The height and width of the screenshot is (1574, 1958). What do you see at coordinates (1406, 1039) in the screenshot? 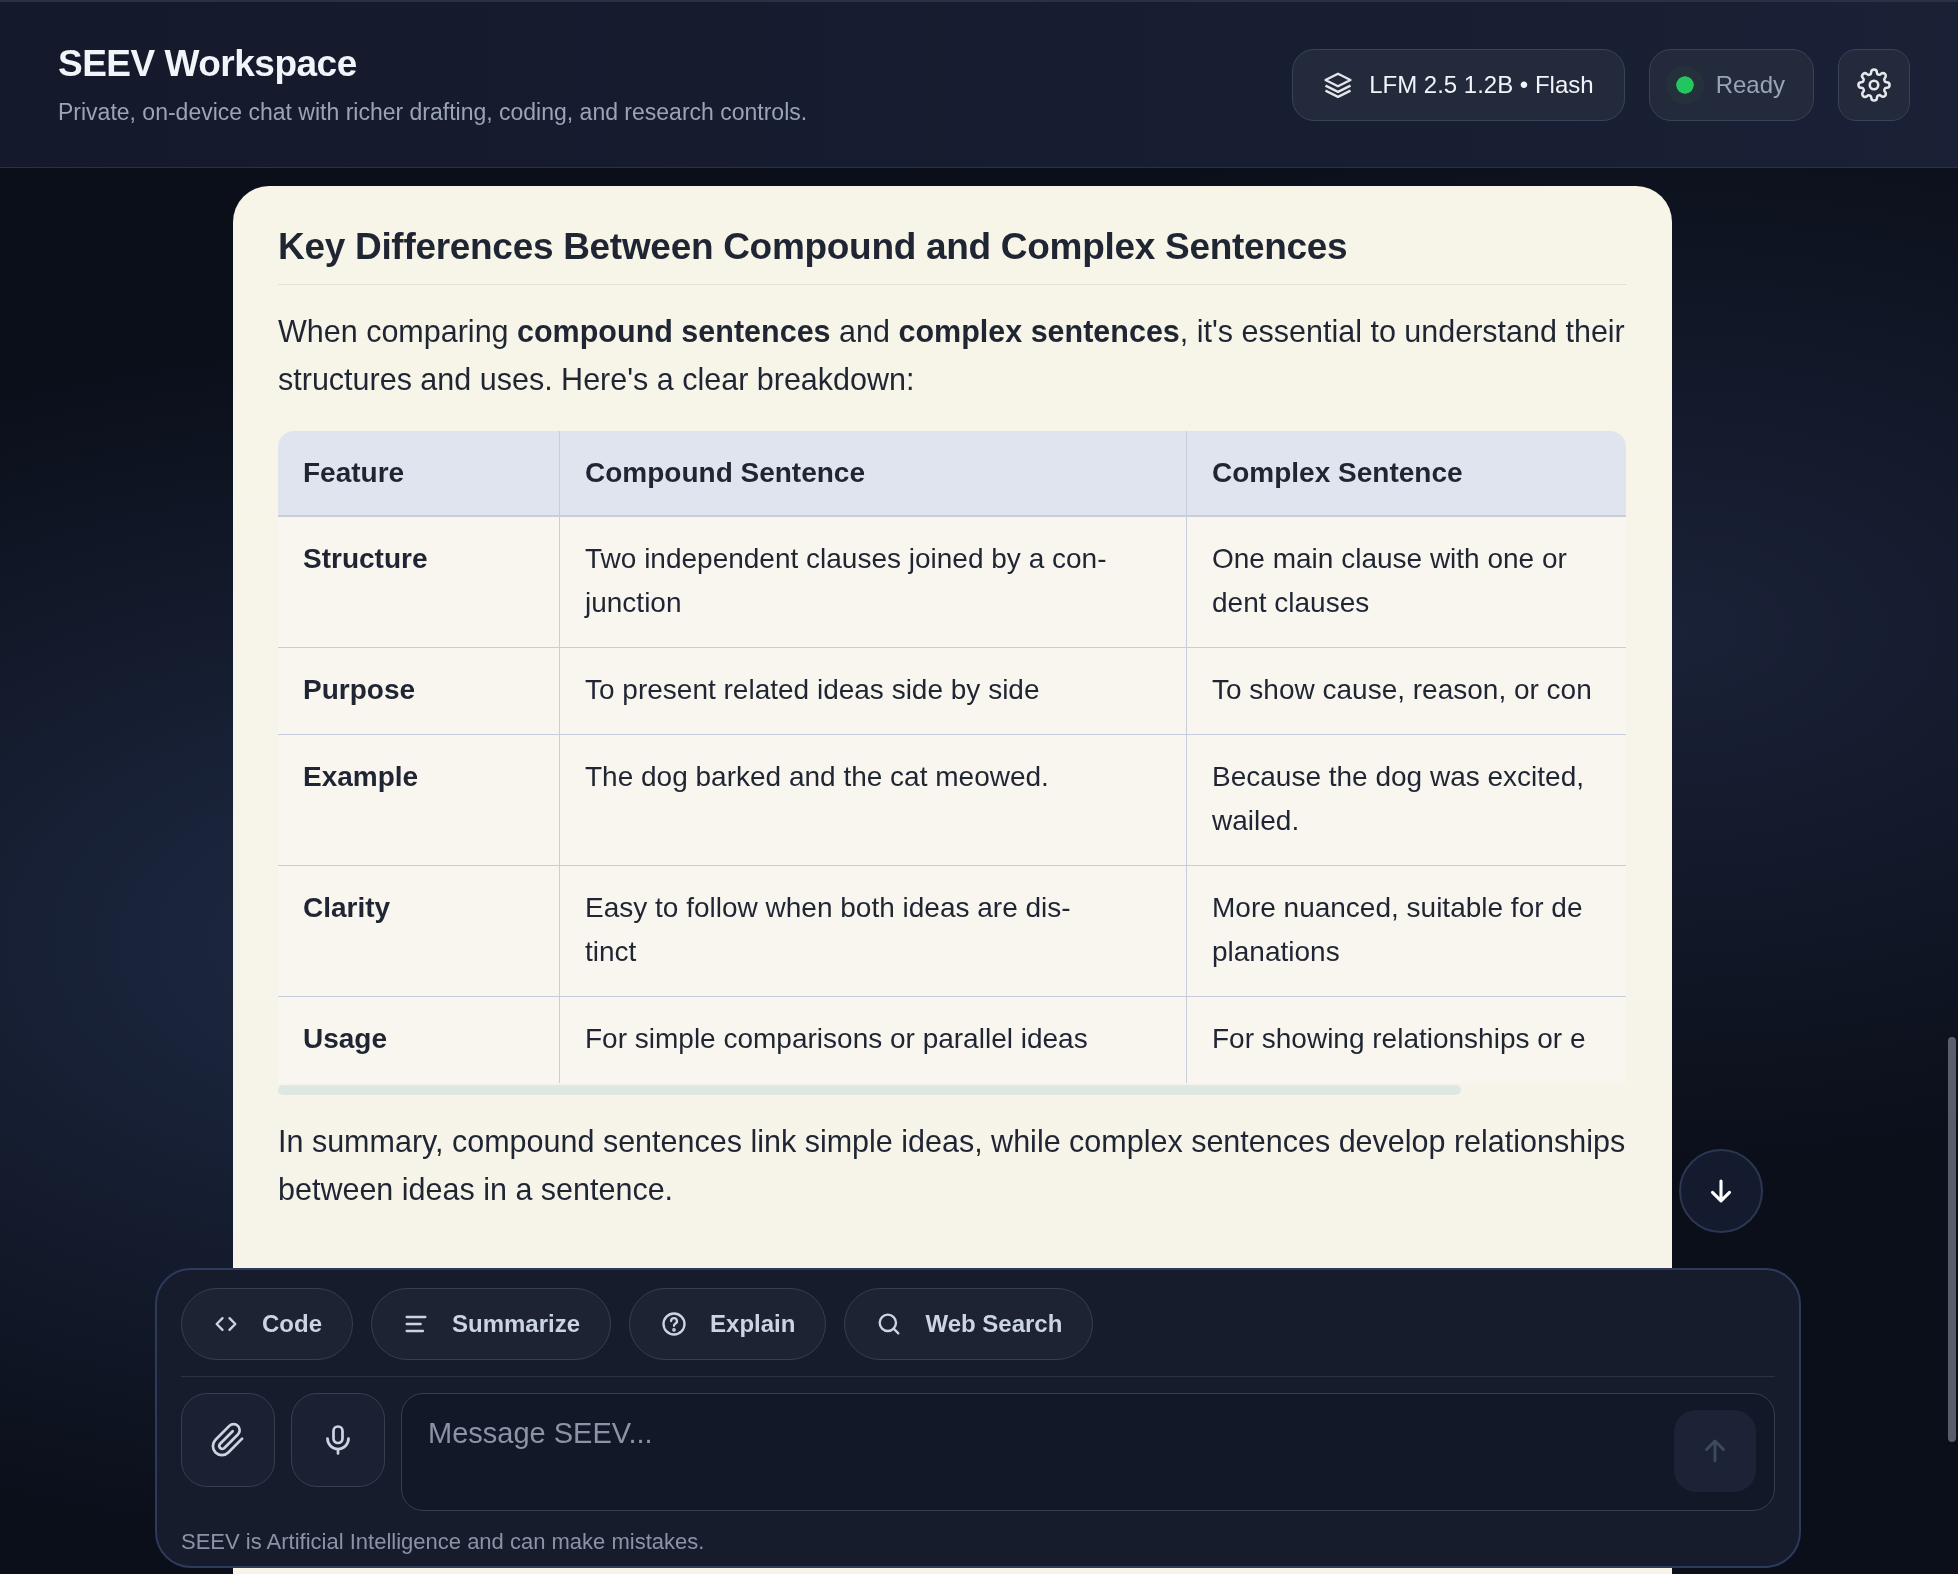
I see `table-cell: For showing relationships or e` at bounding box center [1406, 1039].